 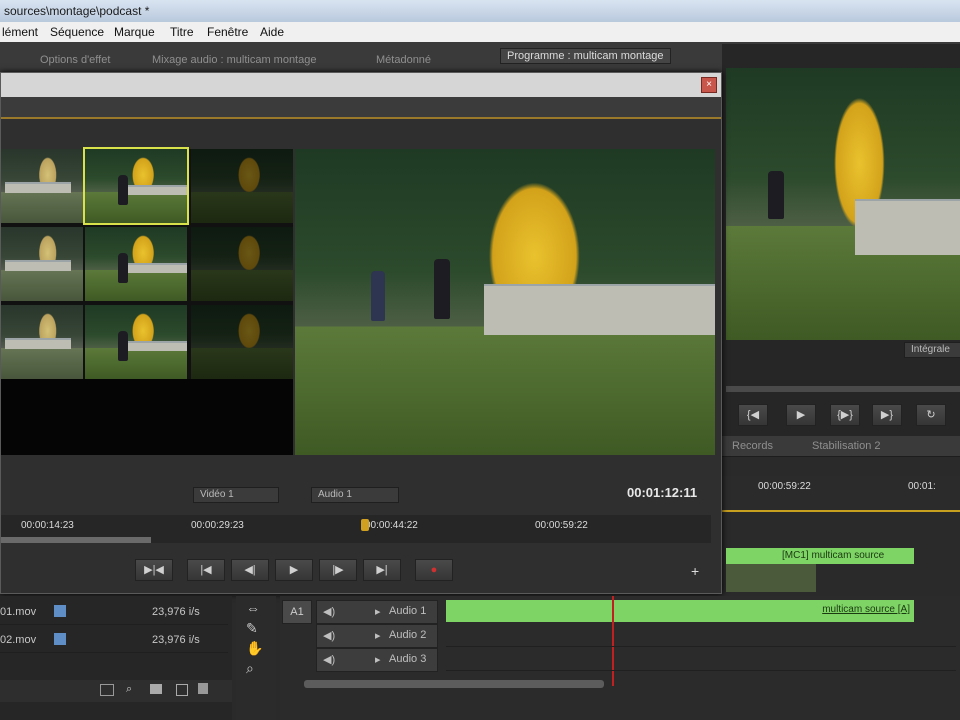 I want to click on audio-track-dropdown: Audio 1, so click(x=355, y=495).